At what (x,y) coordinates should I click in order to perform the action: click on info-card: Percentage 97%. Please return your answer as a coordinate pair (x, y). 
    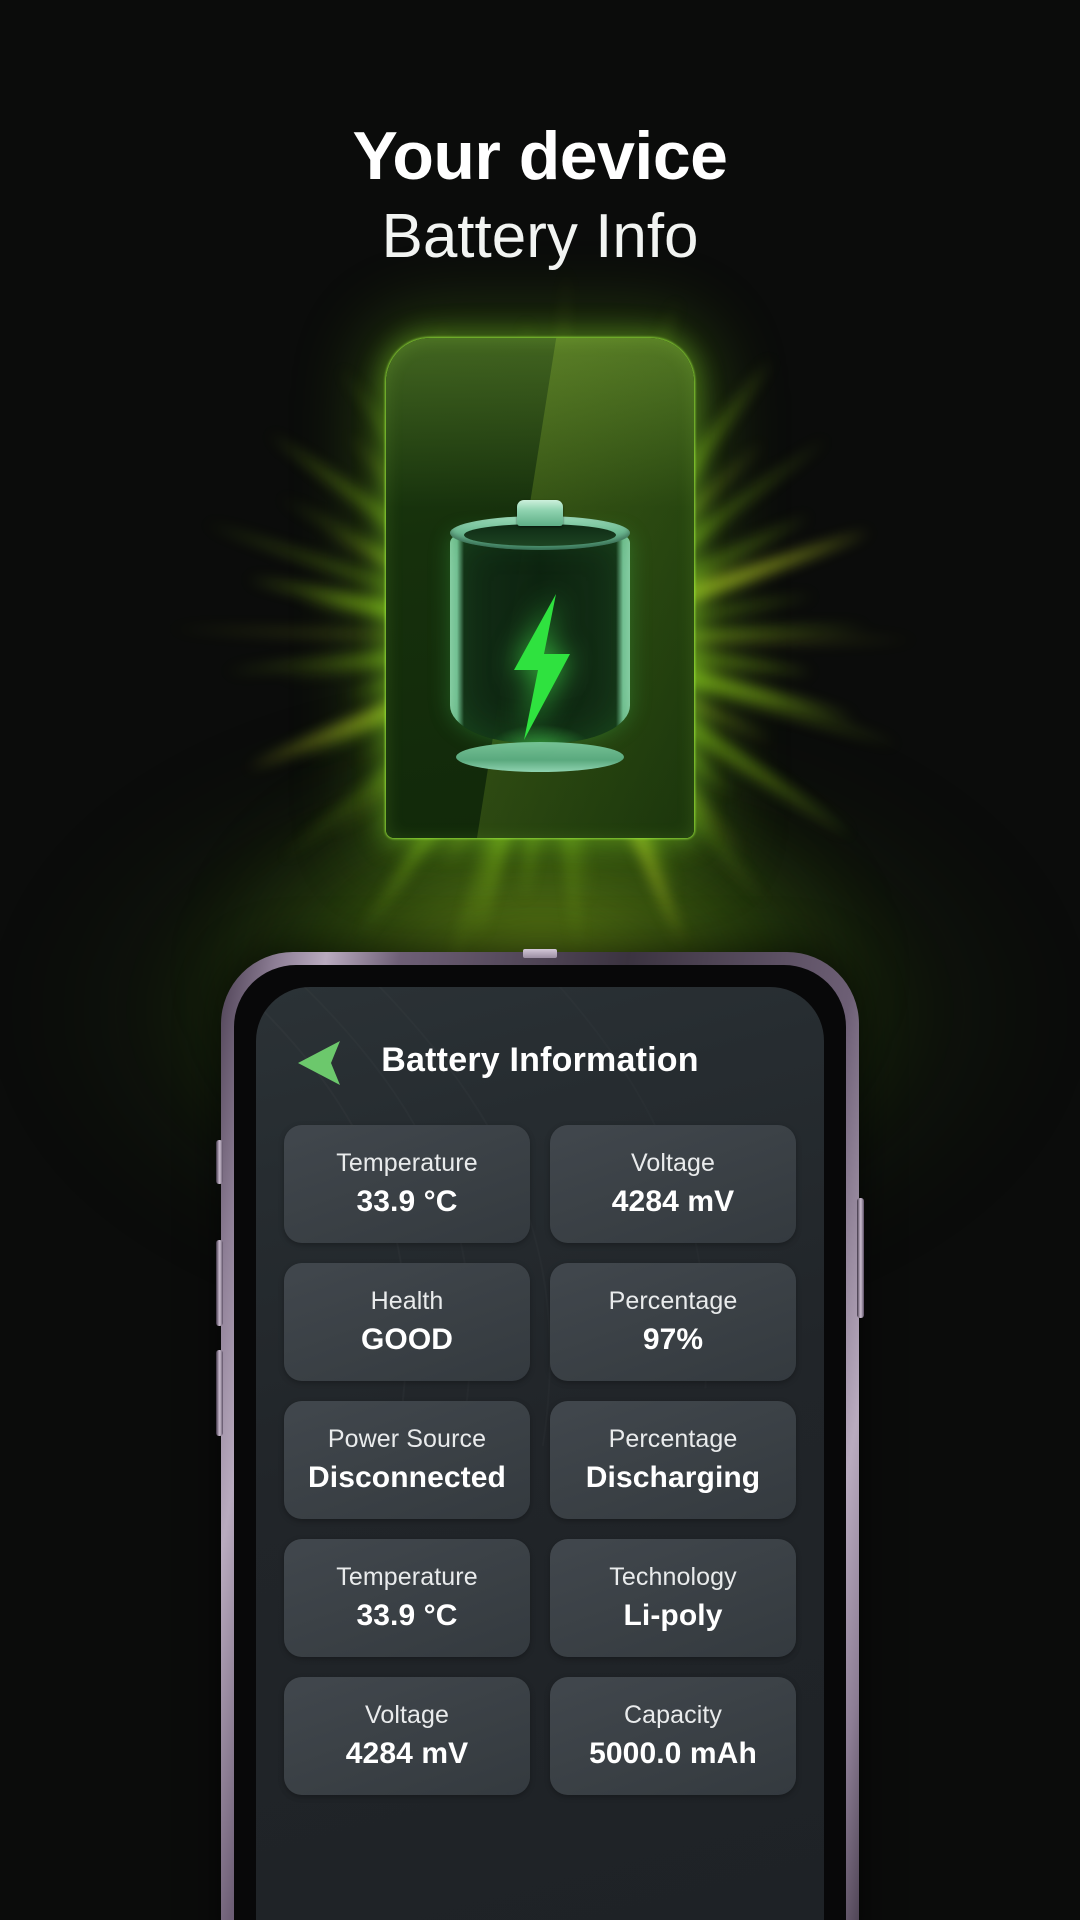
    Looking at the image, I should click on (673, 1322).